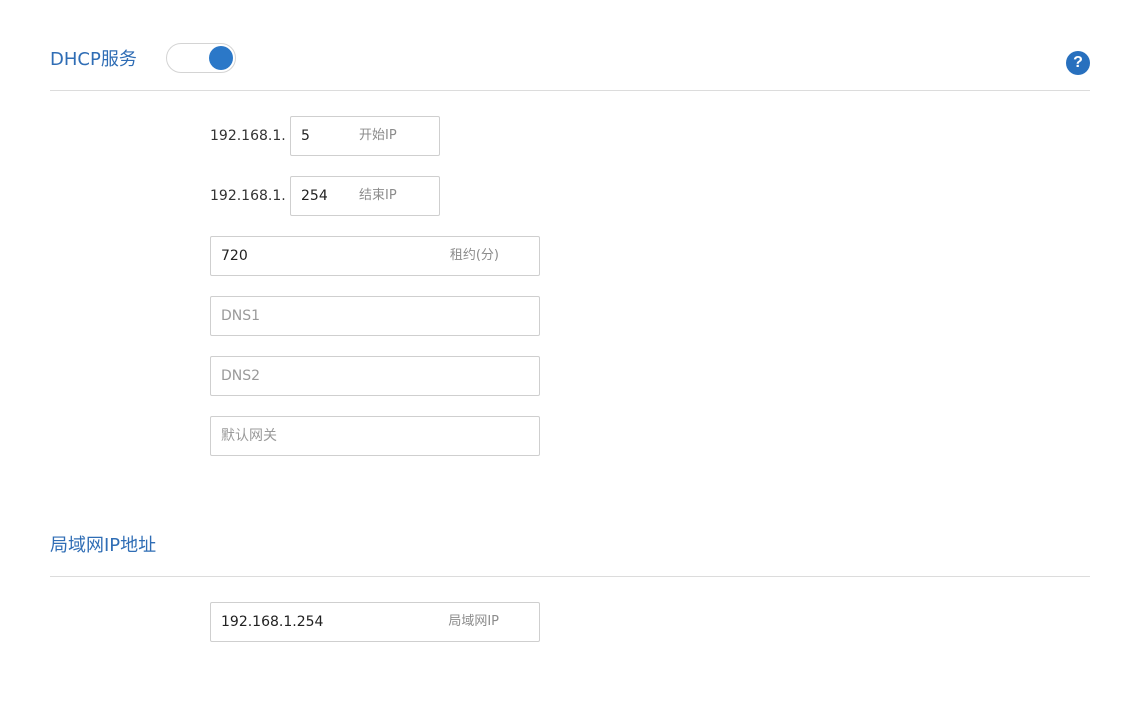  Describe the element at coordinates (201, 58) in the screenshot. I see `dhcp-toggle` at that location.